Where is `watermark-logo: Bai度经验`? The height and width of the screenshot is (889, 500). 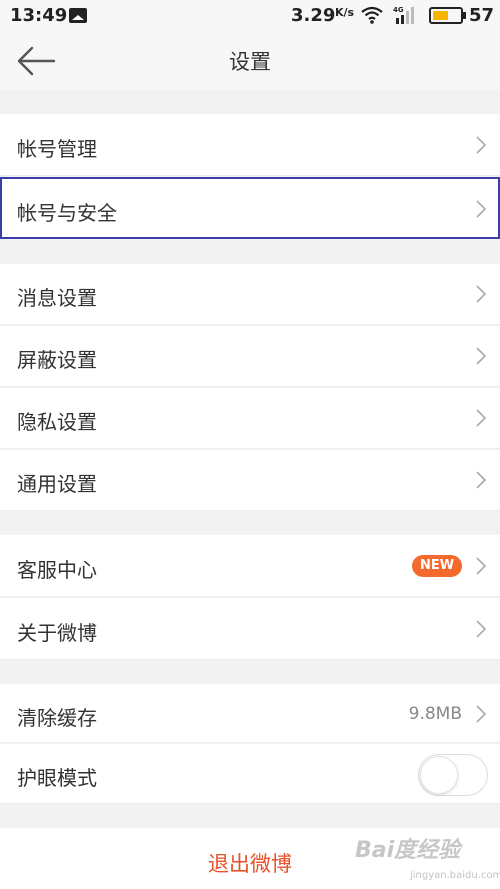 watermark-logo: Bai度经验 is located at coordinates (408, 850).